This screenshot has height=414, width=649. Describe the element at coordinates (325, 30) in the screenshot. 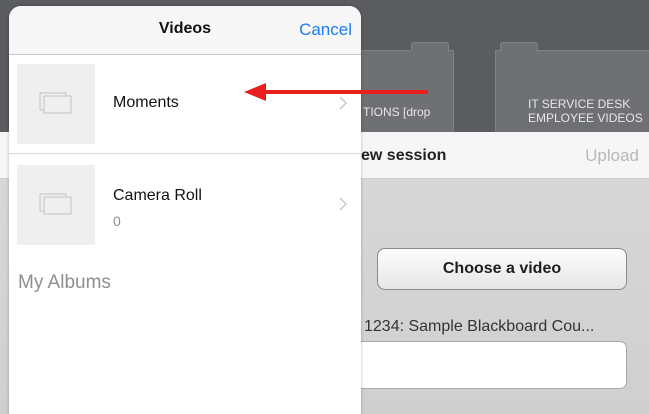

I see `cancel-button: Cancel` at that location.